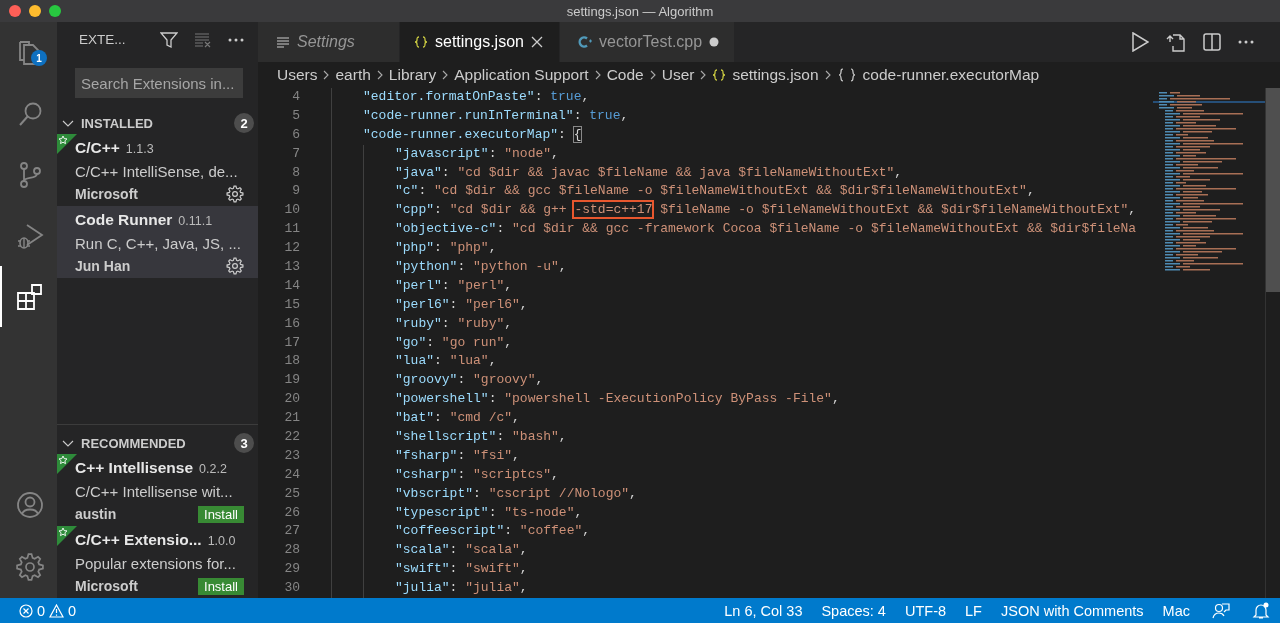 The width and height of the screenshot is (1280, 623). What do you see at coordinates (157, 123) in the screenshot?
I see `section-header: INSTALLED 2` at bounding box center [157, 123].